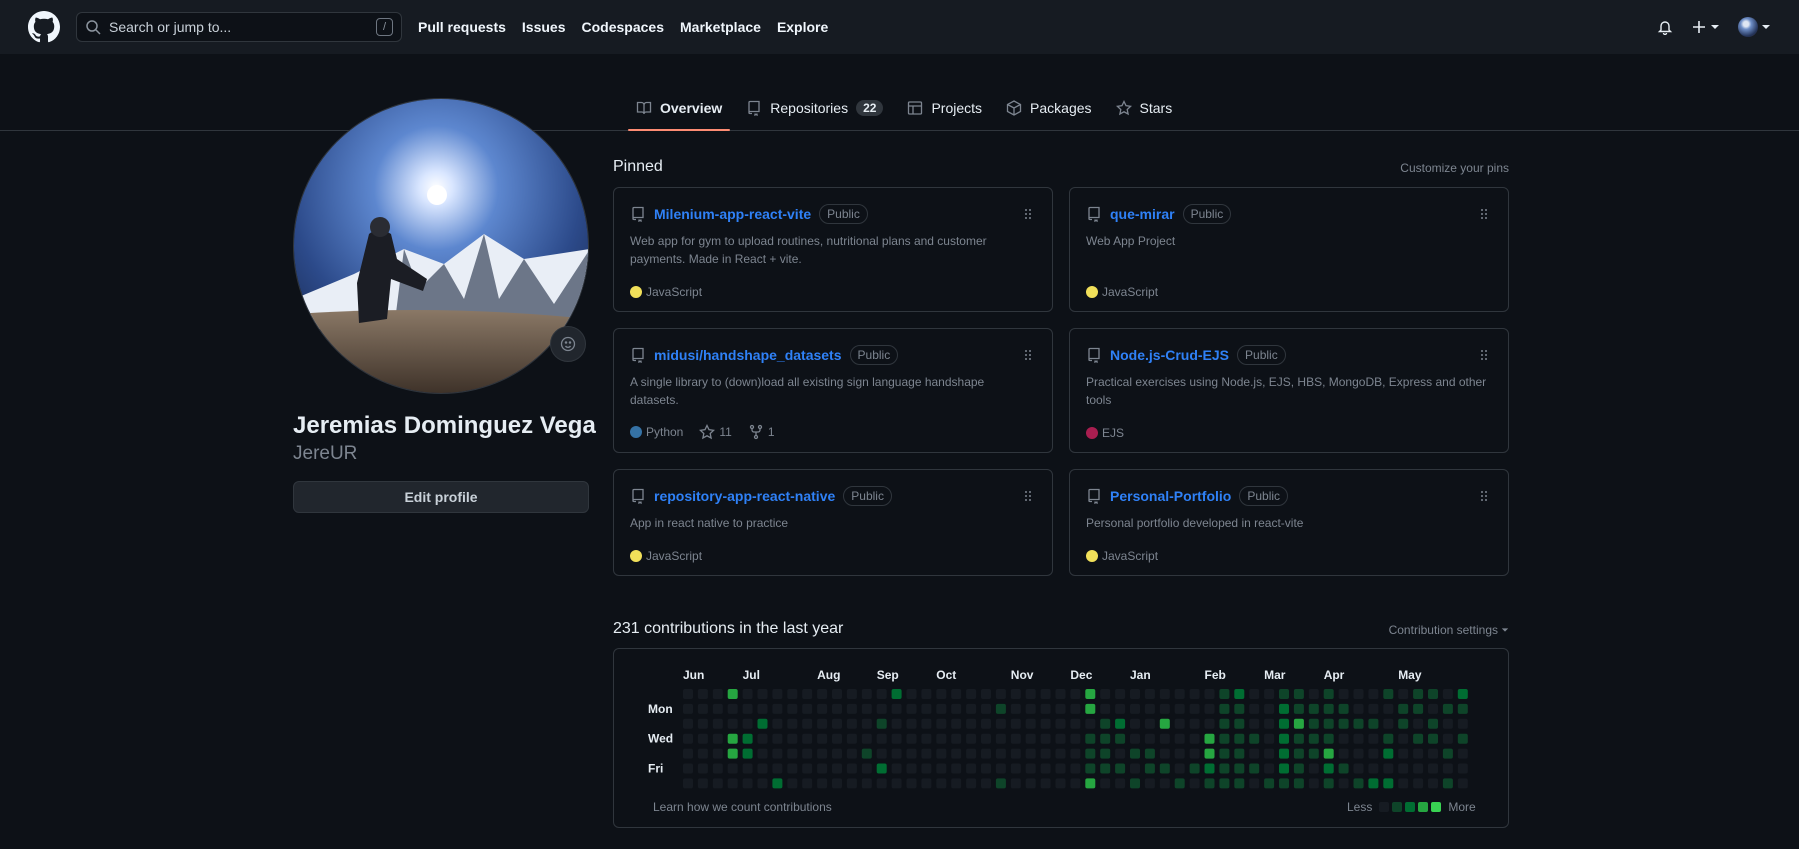 The width and height of the screenshot is (1799, 849). Describe the element at coordinates (814, 108) in the screenshot. I see `tab-repositories: Repositories 22` at that location.